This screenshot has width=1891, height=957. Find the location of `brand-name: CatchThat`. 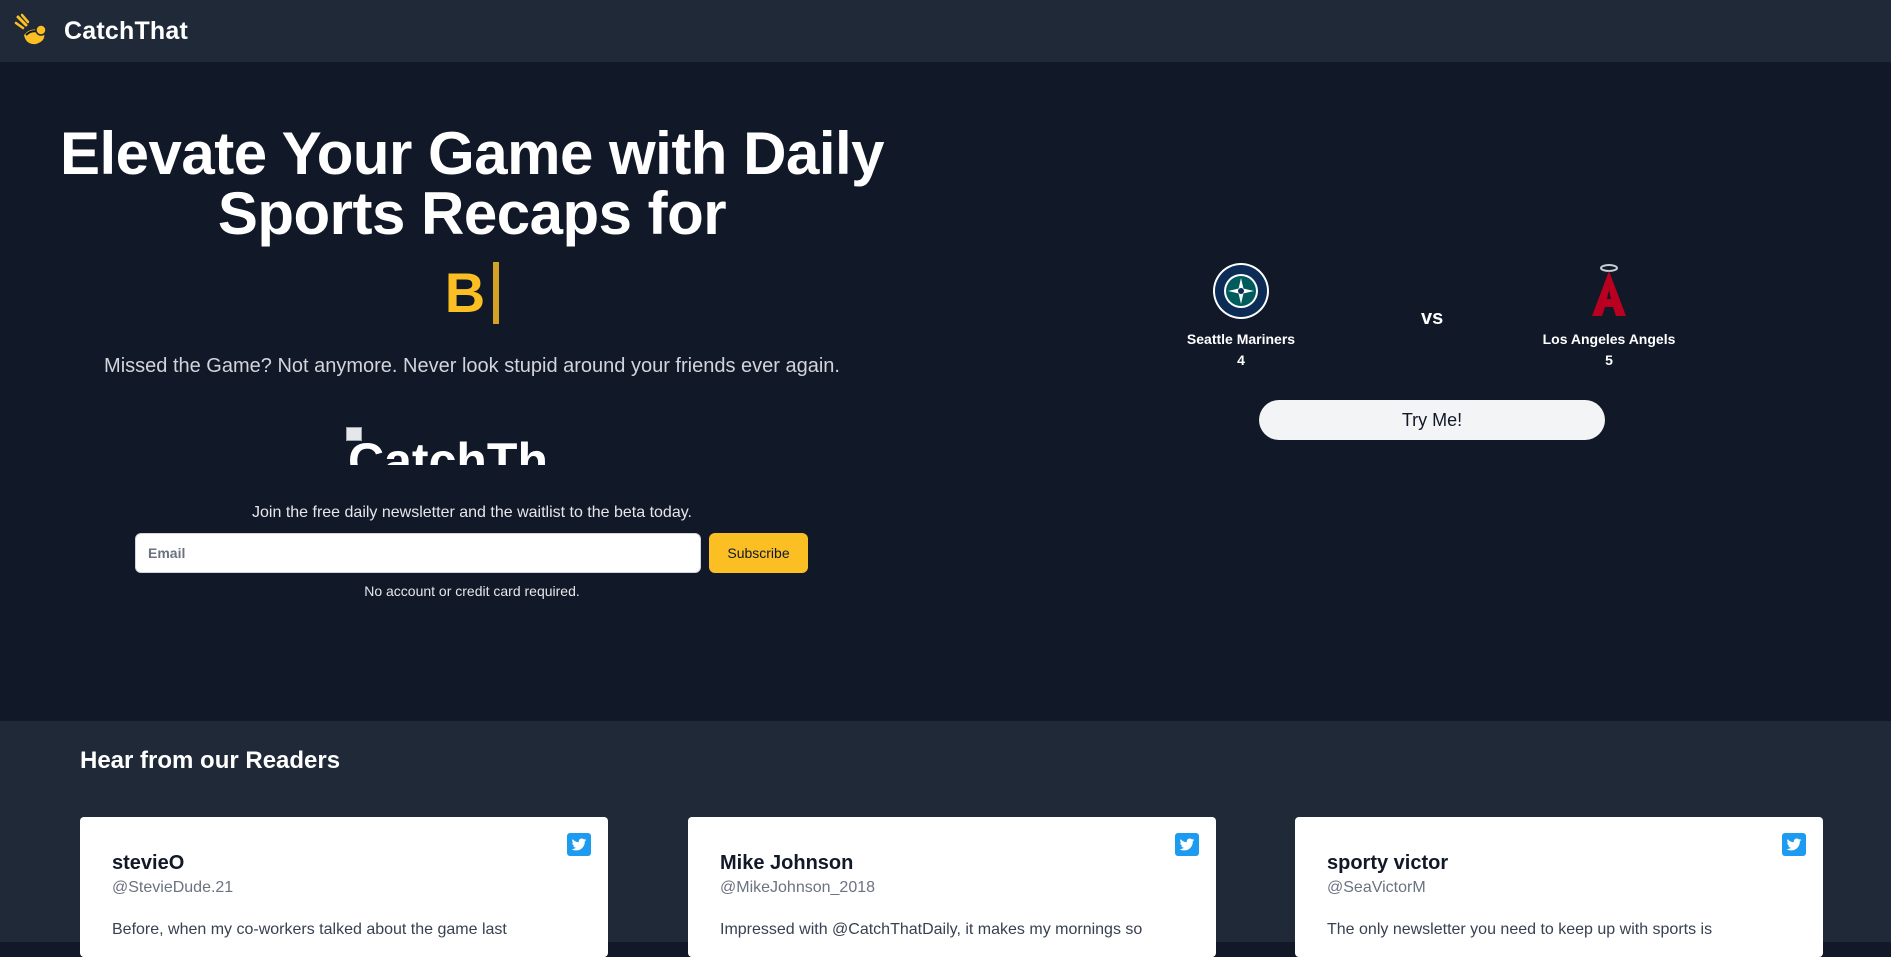

brand-name: CatchThat is located at coordinates (126, 31).